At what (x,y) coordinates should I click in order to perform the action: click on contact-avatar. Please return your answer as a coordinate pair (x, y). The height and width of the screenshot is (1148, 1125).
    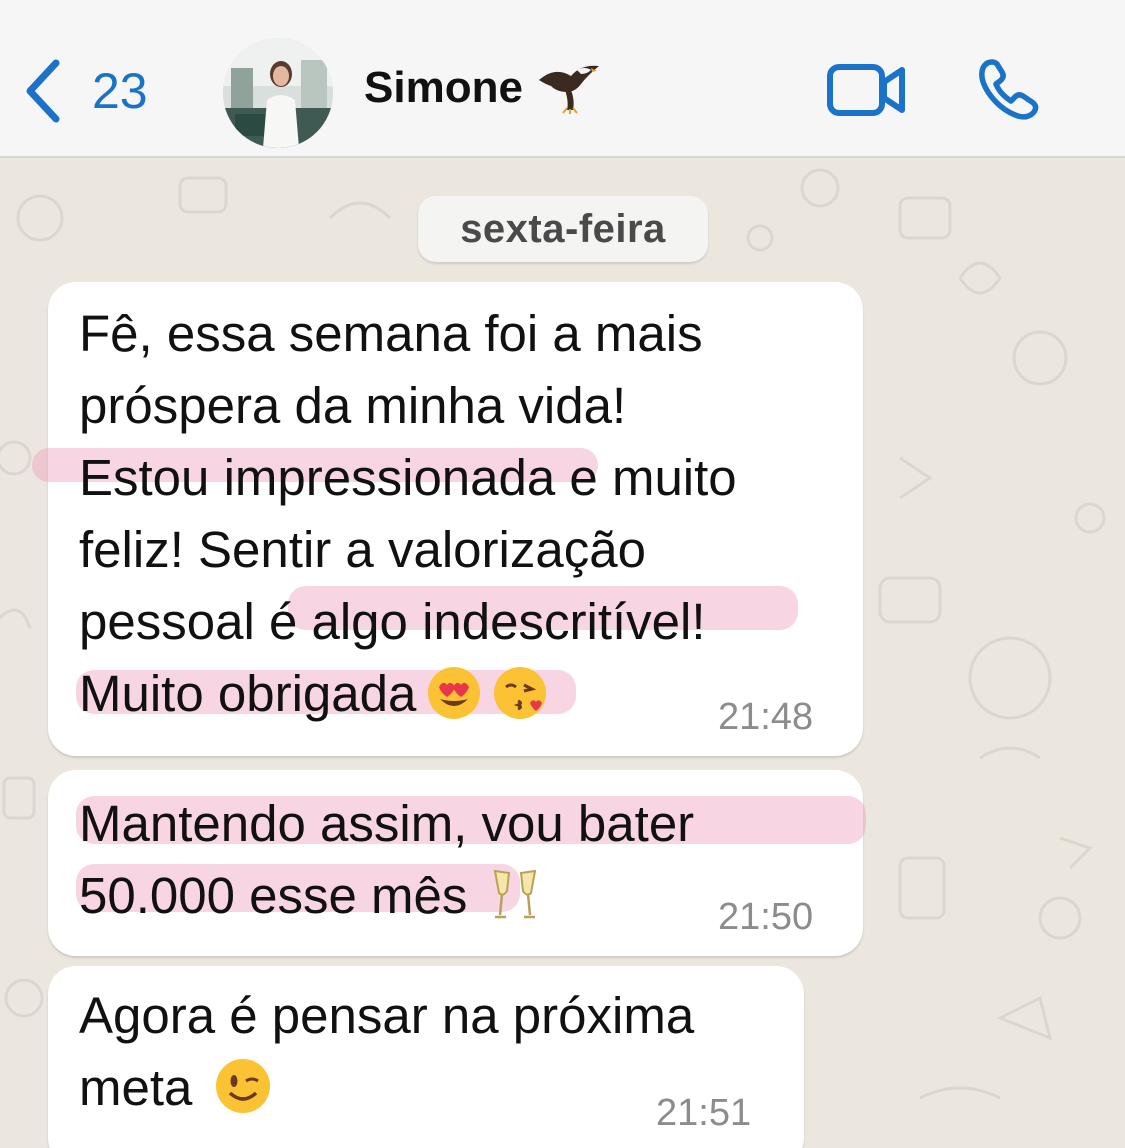
    Looking at the image, I should click on (278, 93).